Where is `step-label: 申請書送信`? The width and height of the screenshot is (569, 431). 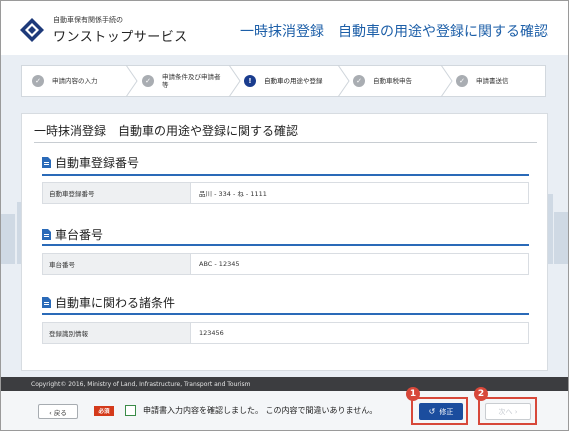
step-label: 申請書送信 is located at coordinates (492, 81).